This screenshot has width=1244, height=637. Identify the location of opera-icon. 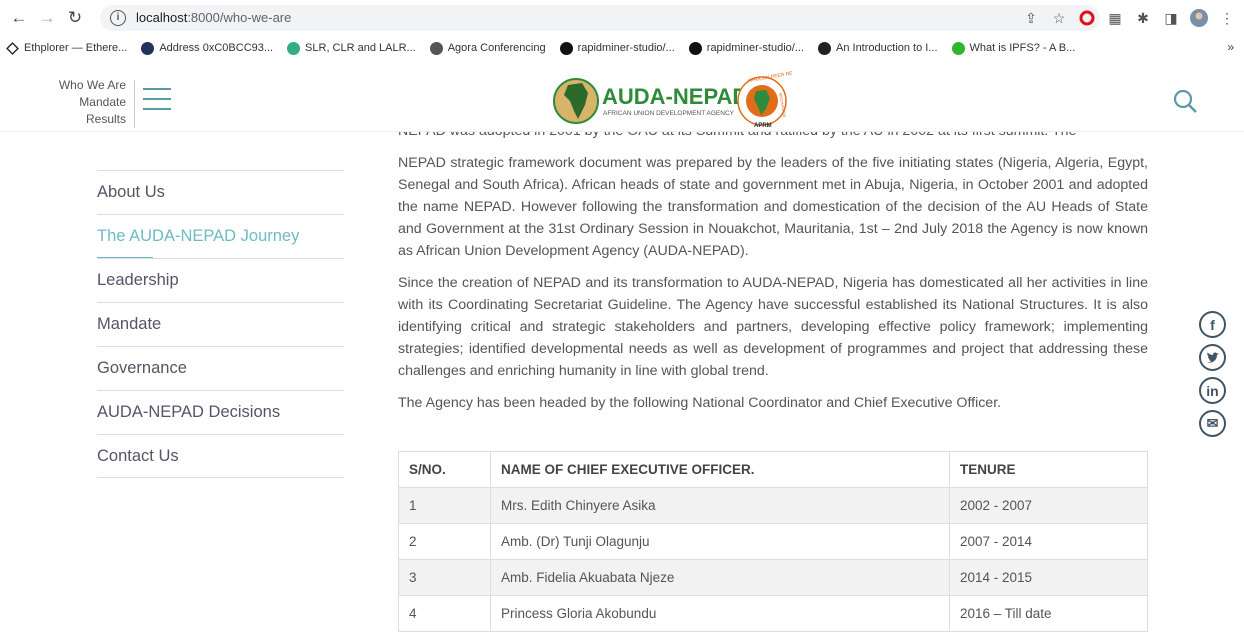
(1087, 18).